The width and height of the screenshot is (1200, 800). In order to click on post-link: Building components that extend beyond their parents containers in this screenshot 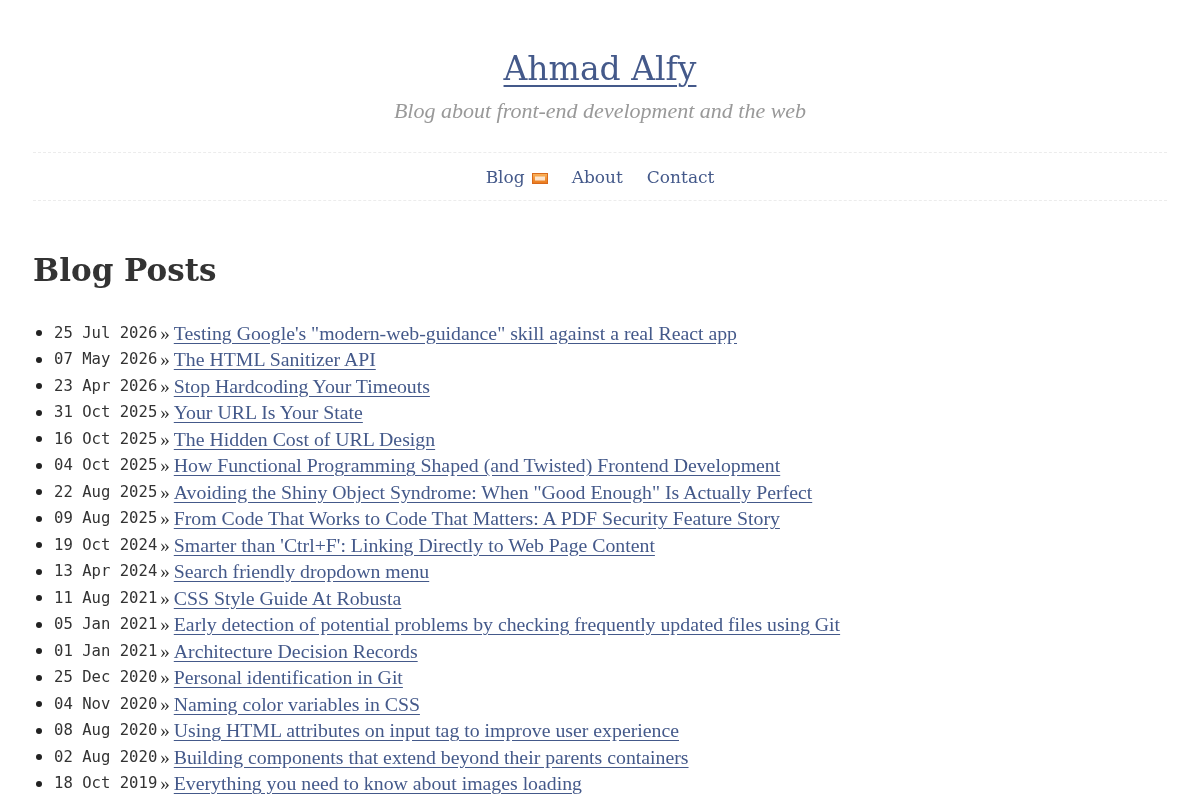, I will do `click(431, 757)`.